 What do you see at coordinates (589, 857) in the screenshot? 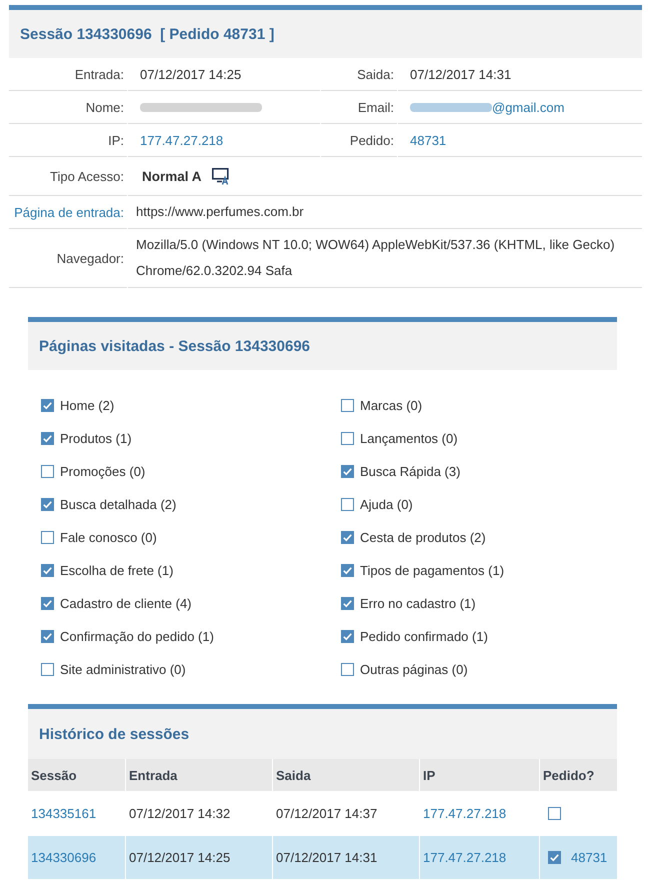
I see `order-link: 48731` at bounding box center [589, 857].